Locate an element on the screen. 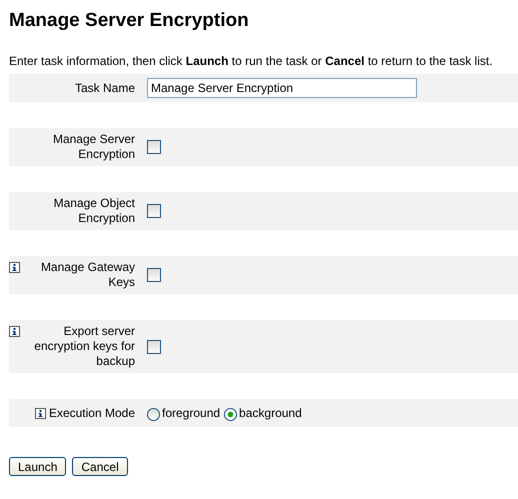  field-label: Export server encryption keys for backup is located at coordinates (84, 346).